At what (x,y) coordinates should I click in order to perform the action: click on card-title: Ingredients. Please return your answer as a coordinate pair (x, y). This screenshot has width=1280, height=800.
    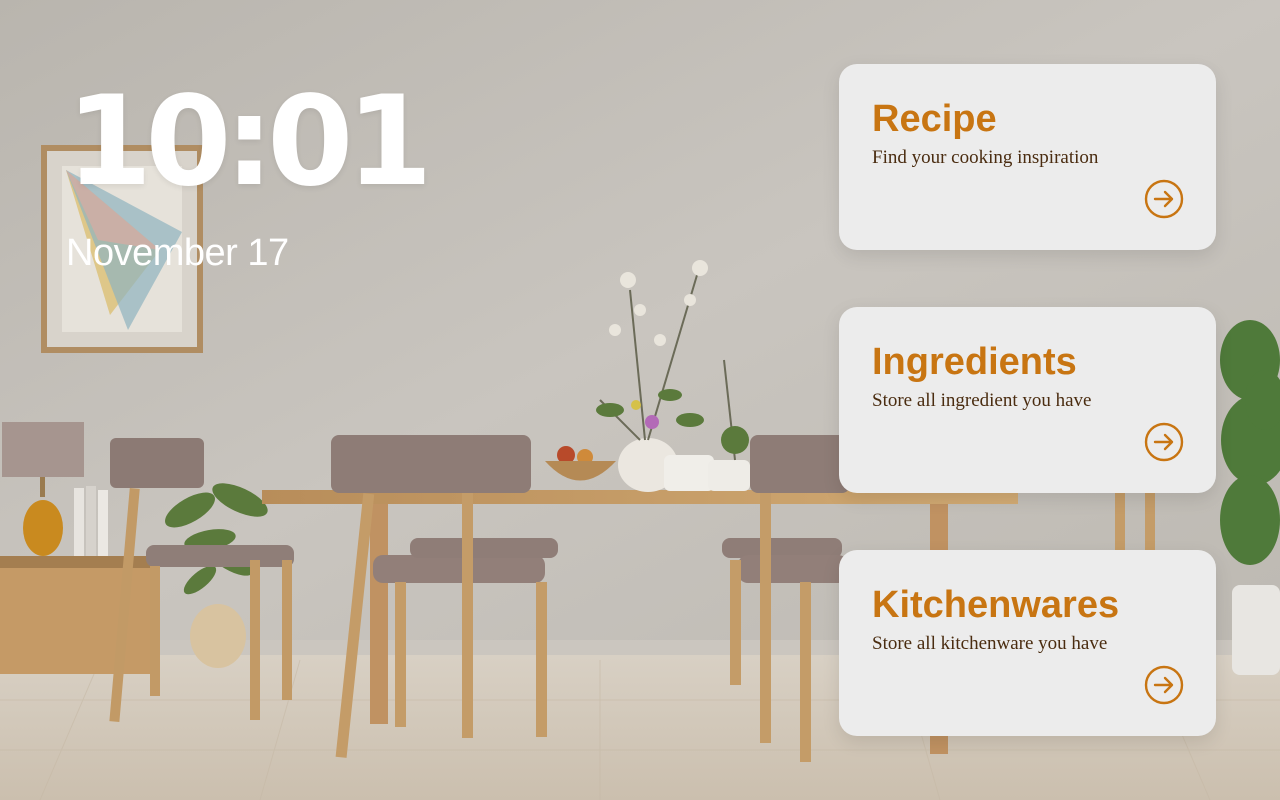
    Looking at the image, I should click on (974, 362).